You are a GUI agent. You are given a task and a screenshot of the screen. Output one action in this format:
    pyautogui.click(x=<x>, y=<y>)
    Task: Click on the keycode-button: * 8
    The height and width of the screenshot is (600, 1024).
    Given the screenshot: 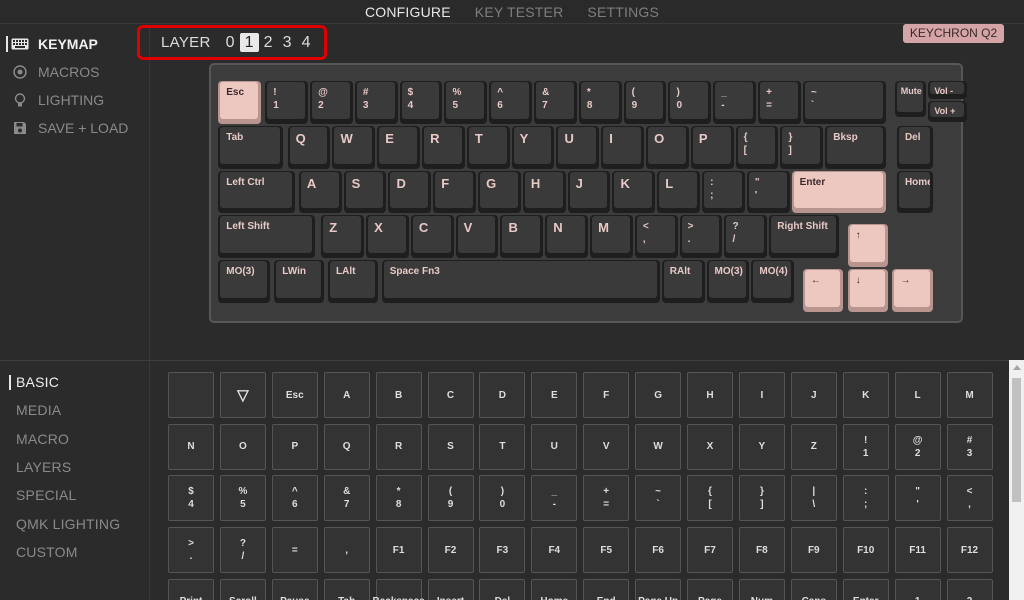 What is the action you would take?
    pyautogui.click(x=398, y=498)
    